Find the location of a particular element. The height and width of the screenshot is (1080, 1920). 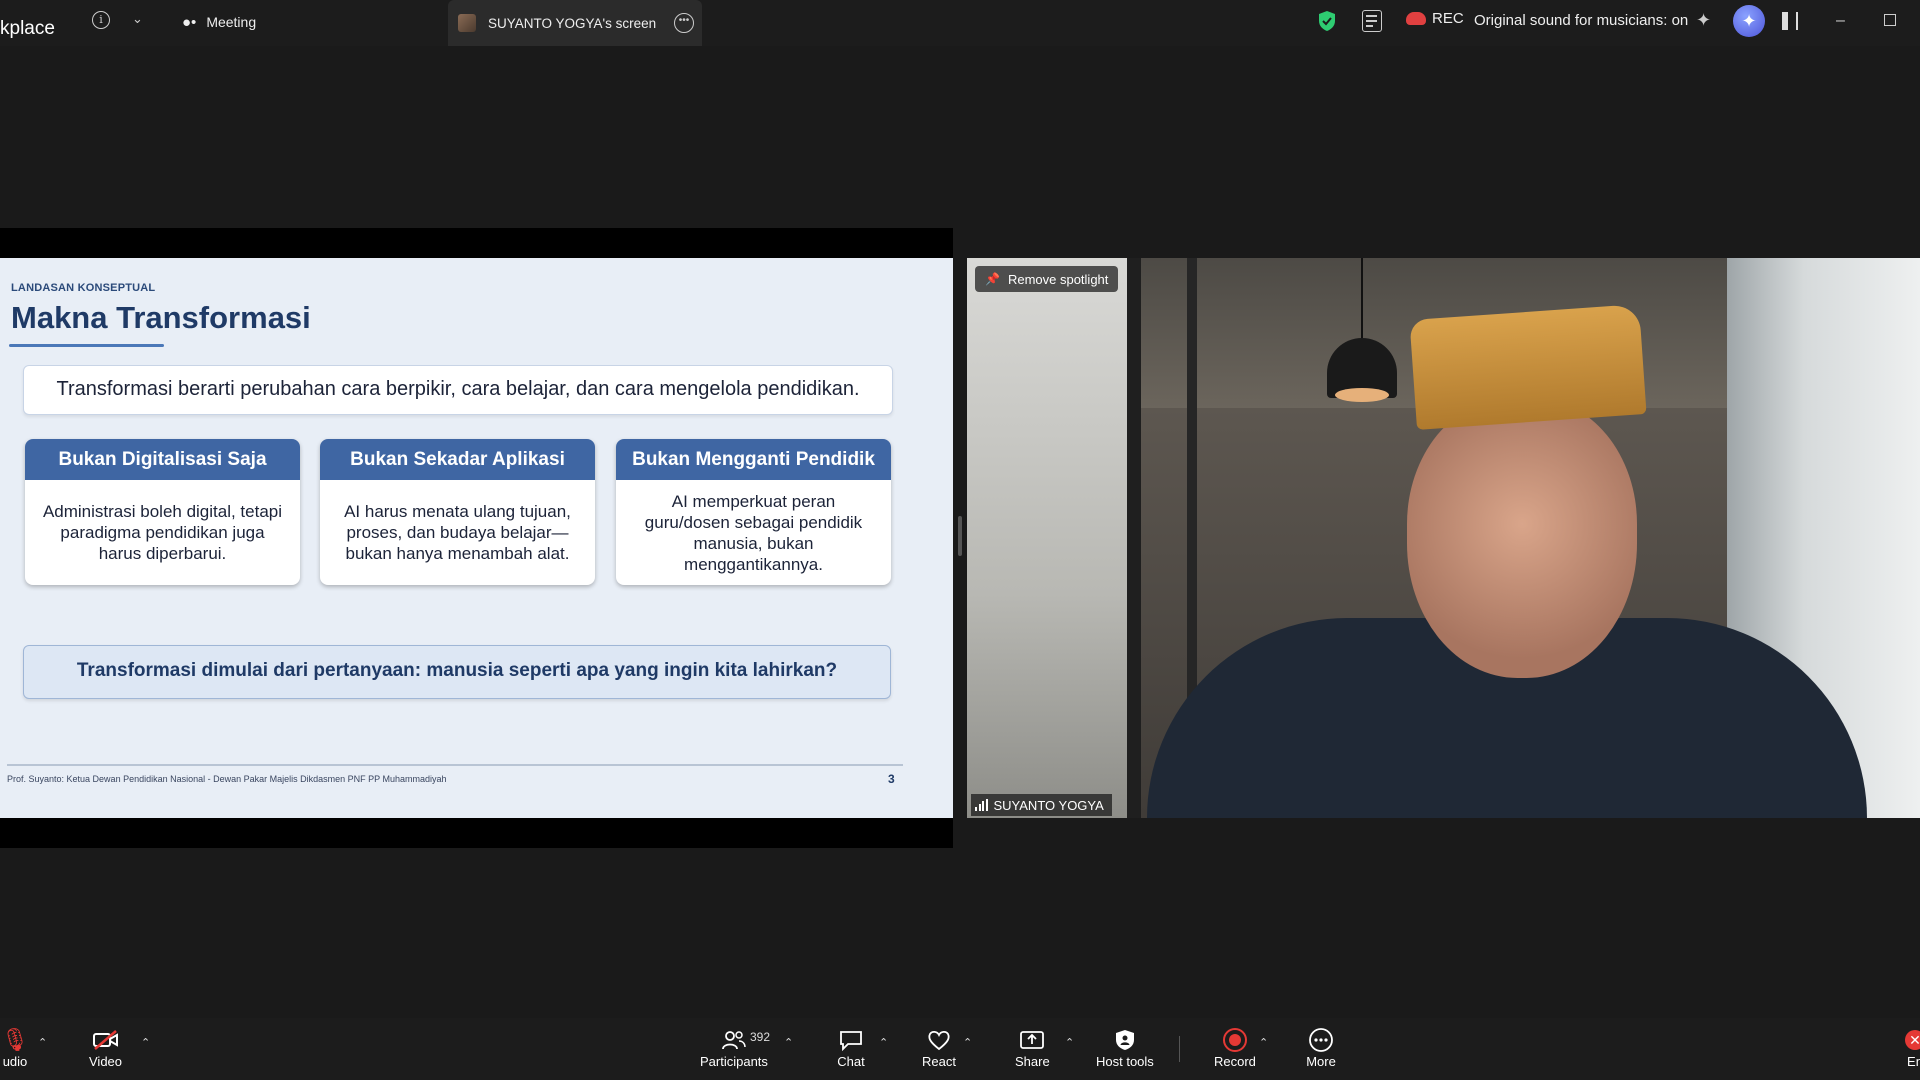

end-icon: ✕ is located at coordinates (1910, 1040).